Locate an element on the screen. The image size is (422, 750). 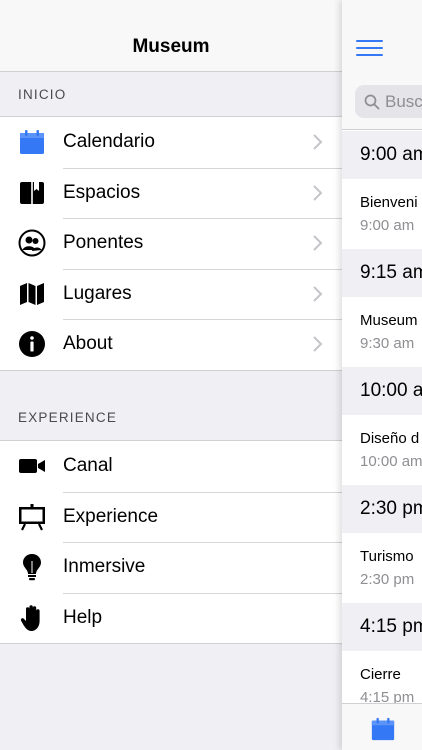
event-time: 9:00 am is located at coordinates (387, 225).